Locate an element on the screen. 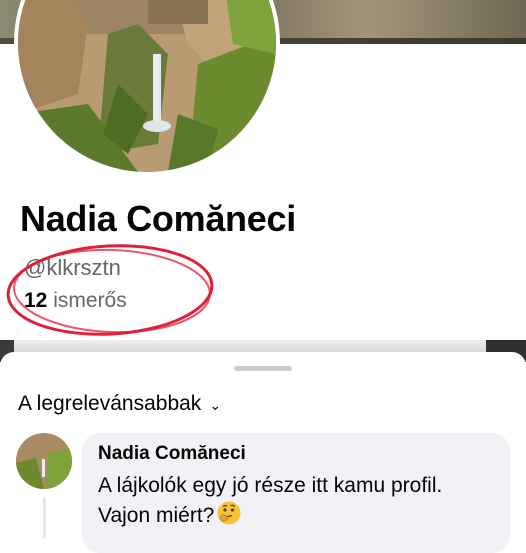  comment-author: Nadia Comăneci is located at coordinates (296, 454).